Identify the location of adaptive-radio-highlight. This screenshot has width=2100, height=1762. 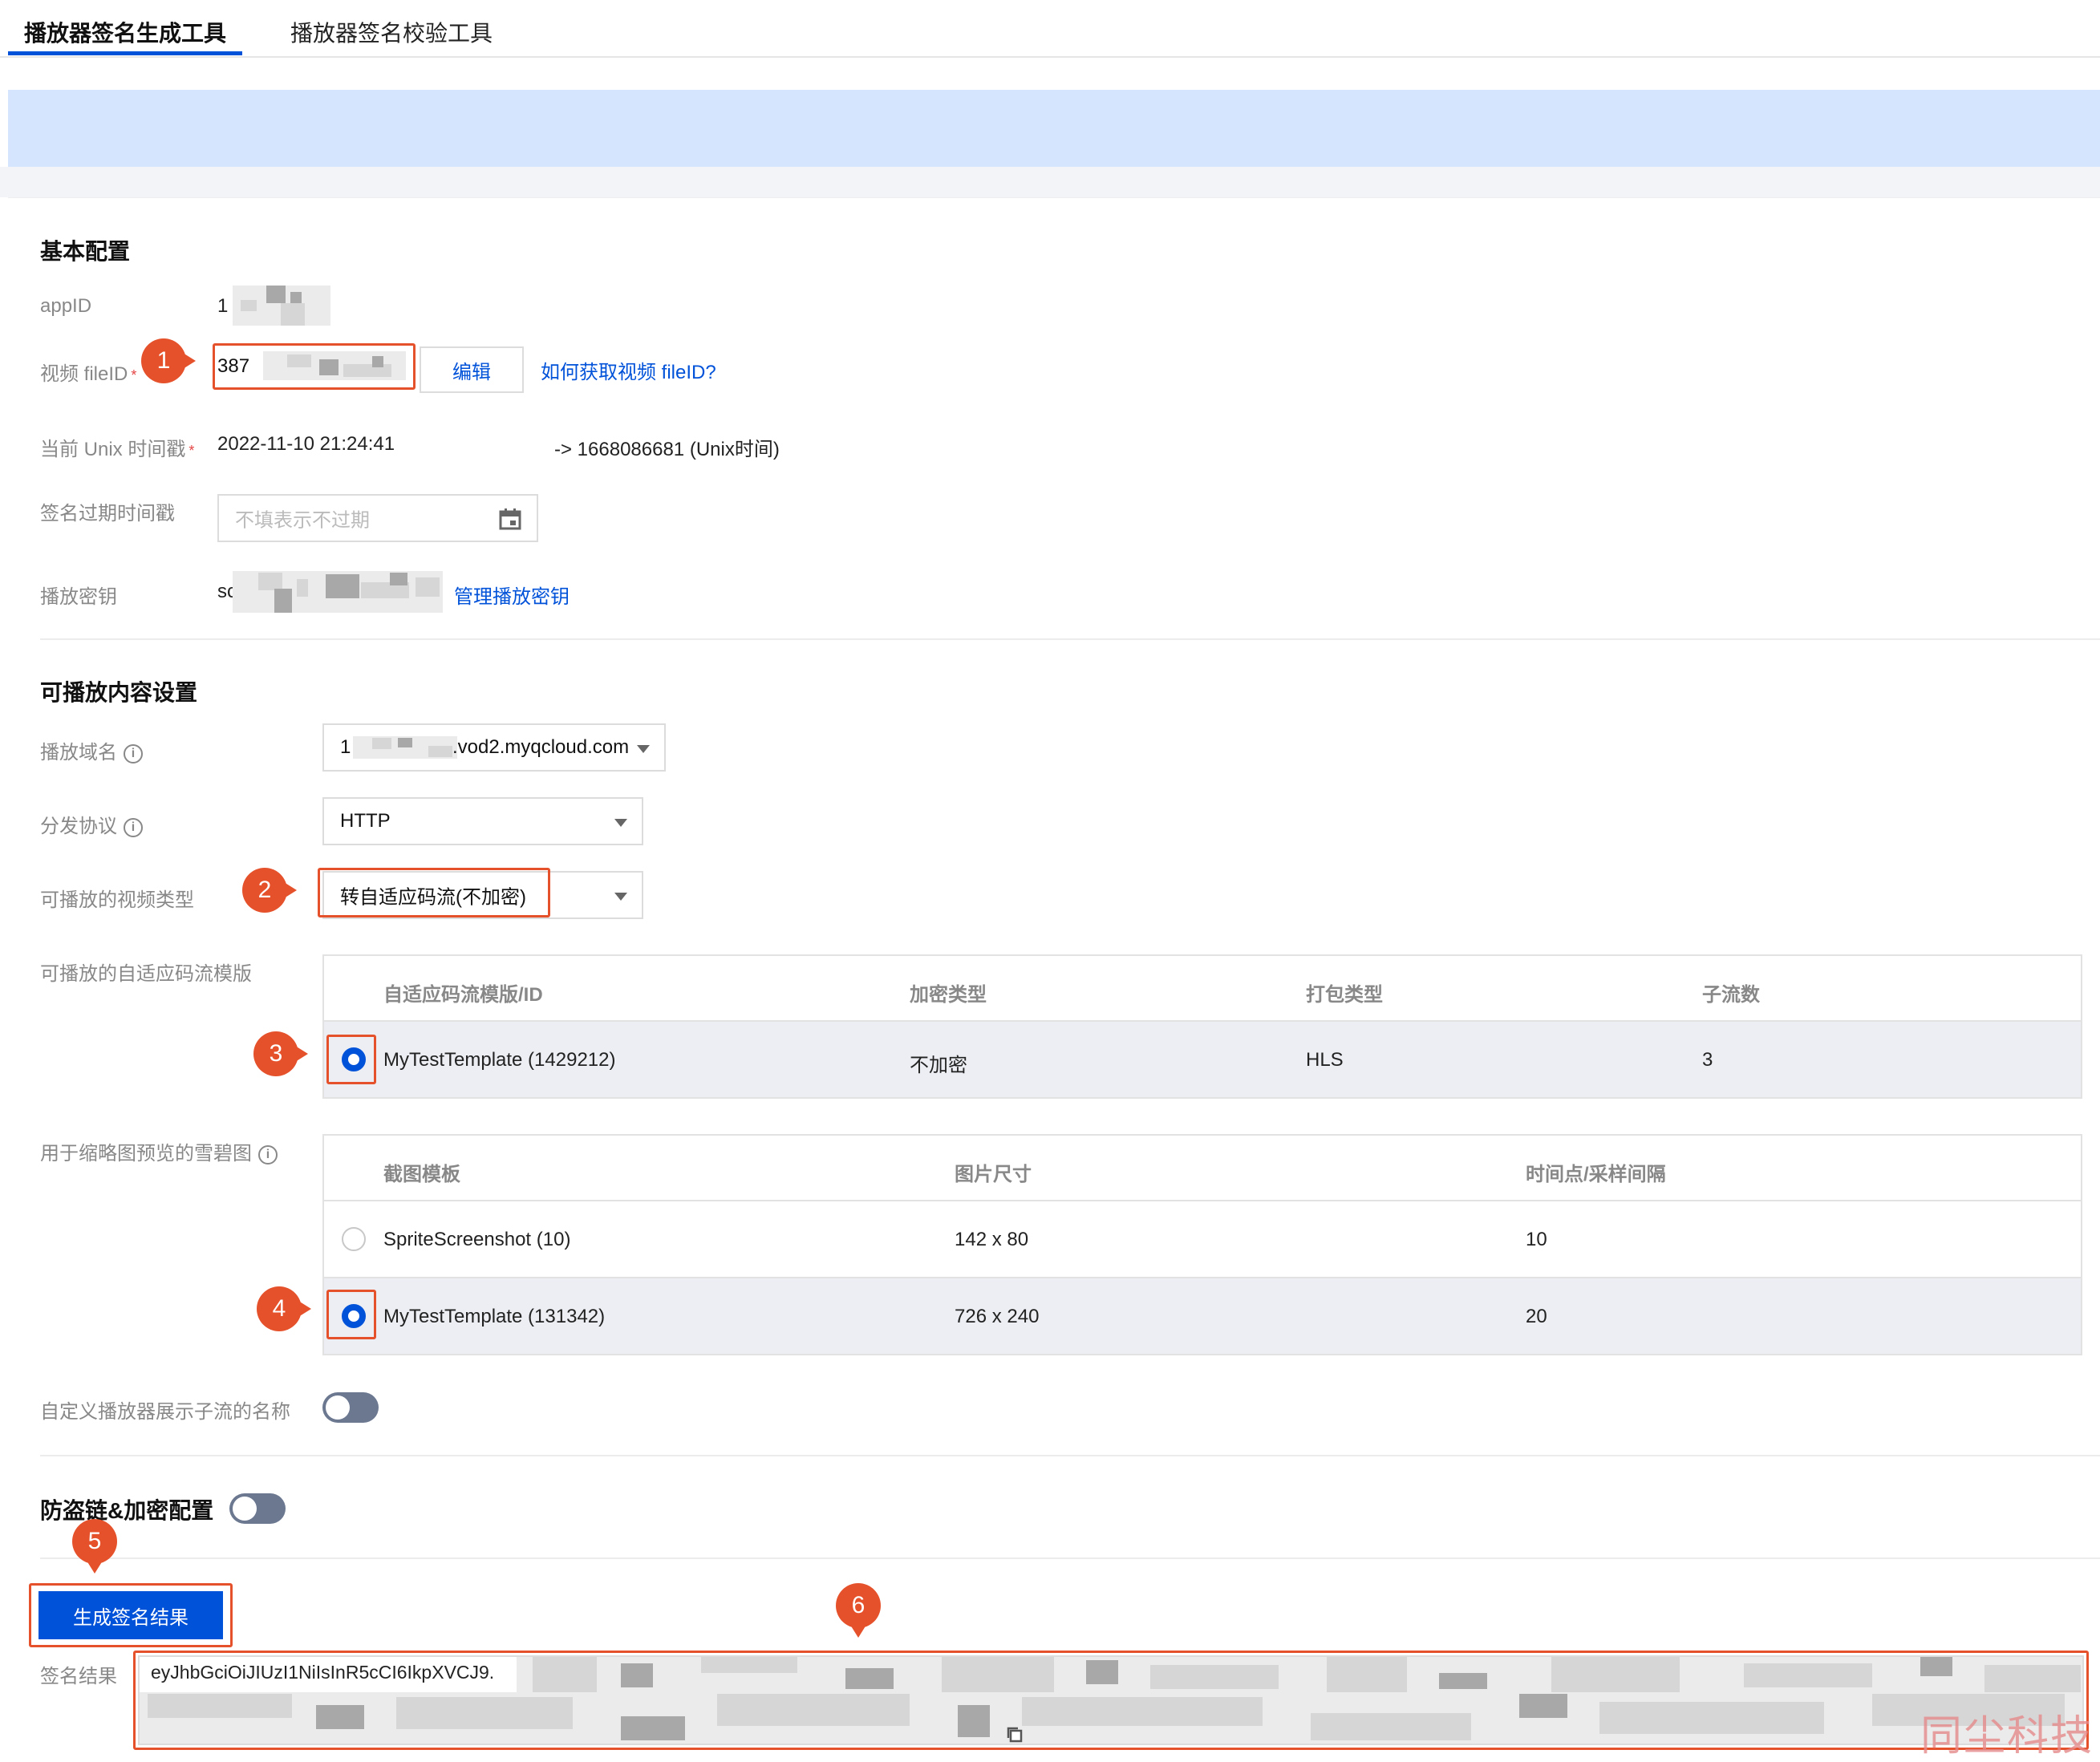
(351, 1059).